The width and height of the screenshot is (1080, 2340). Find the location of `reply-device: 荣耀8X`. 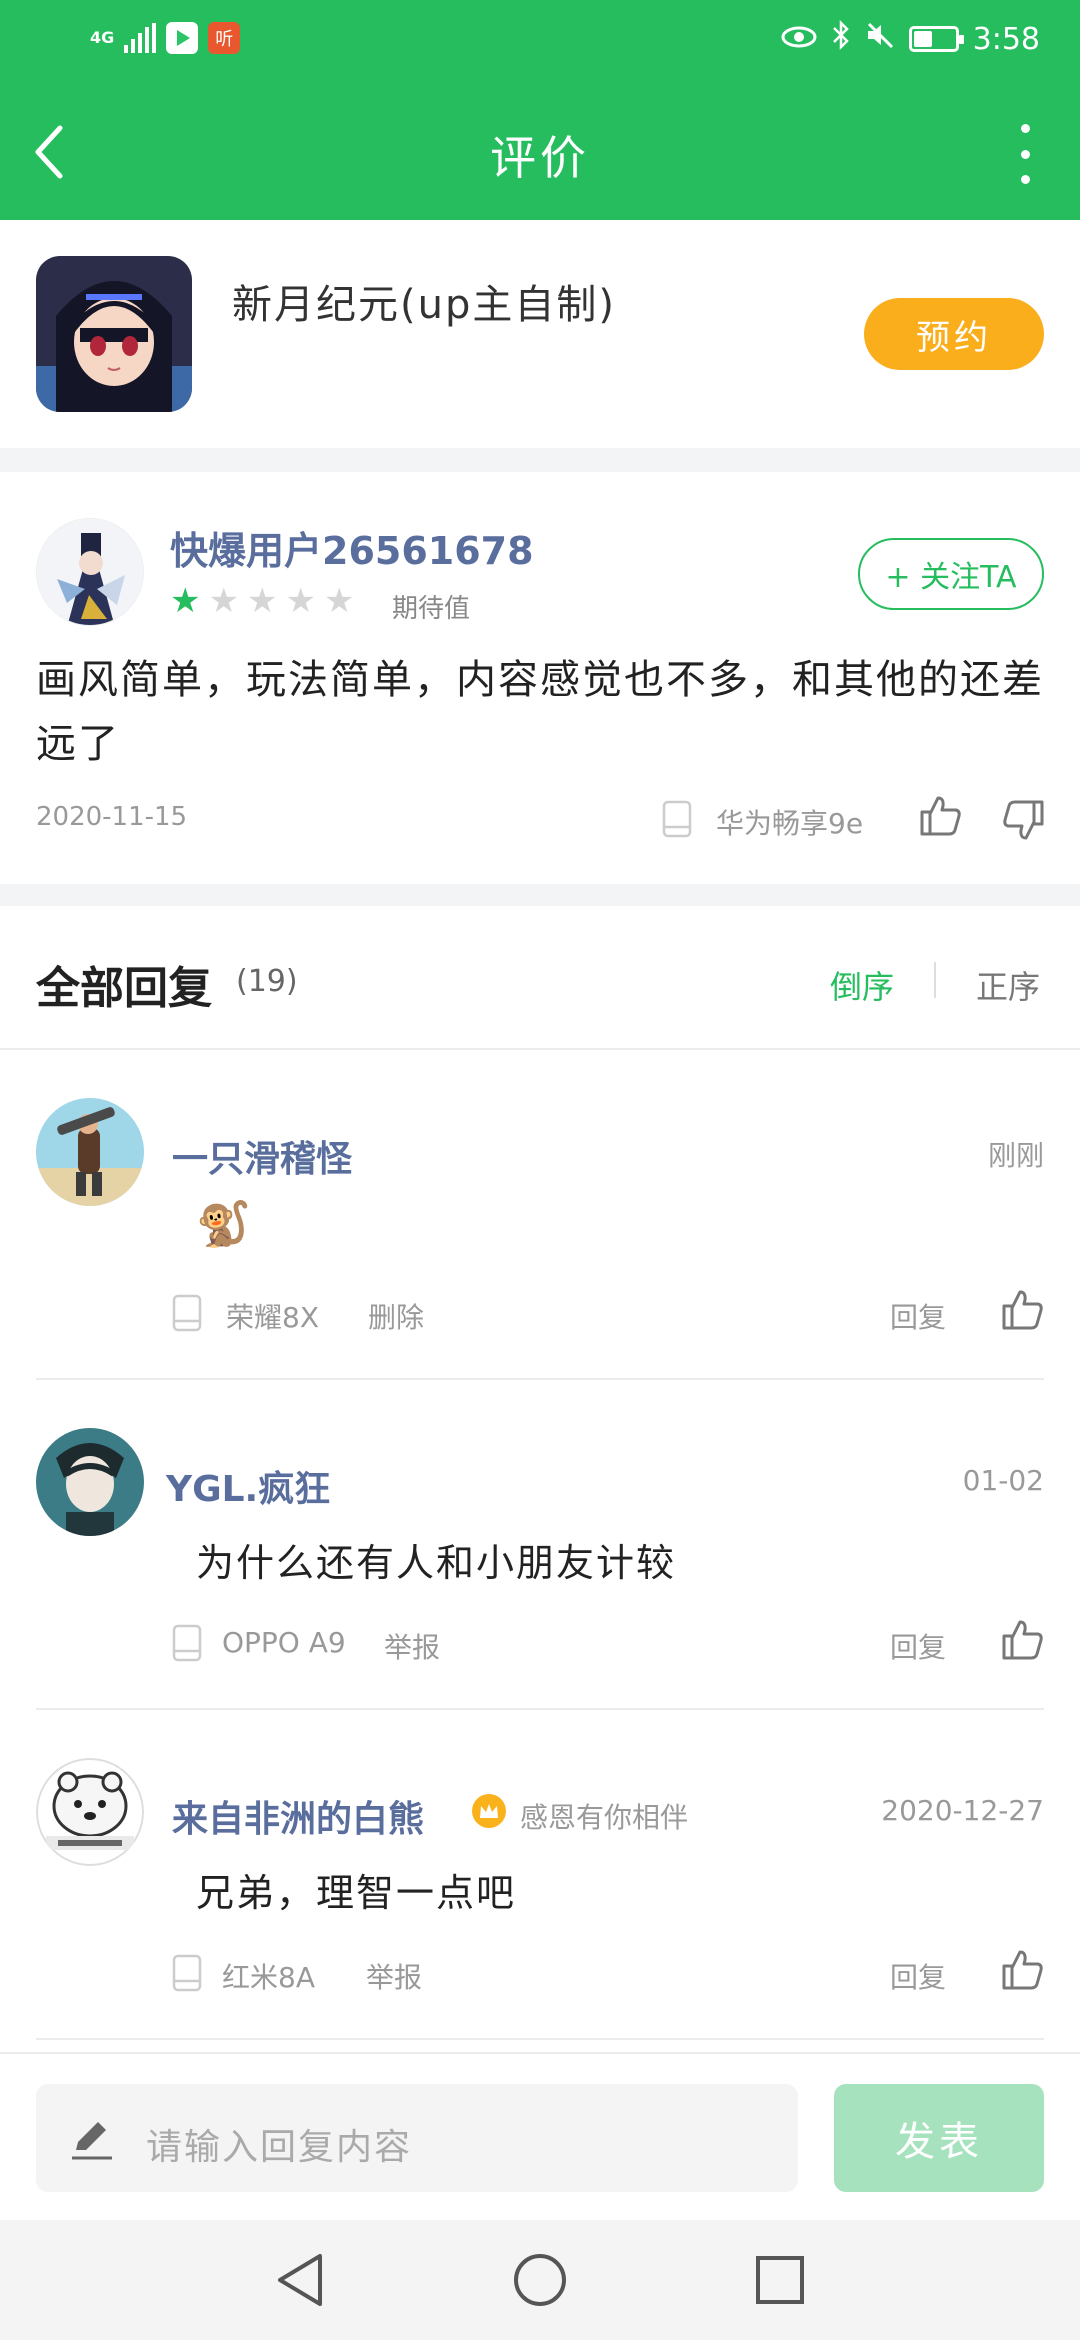

reply-device: 荣耀8X is located at coordinates (272, 1317).